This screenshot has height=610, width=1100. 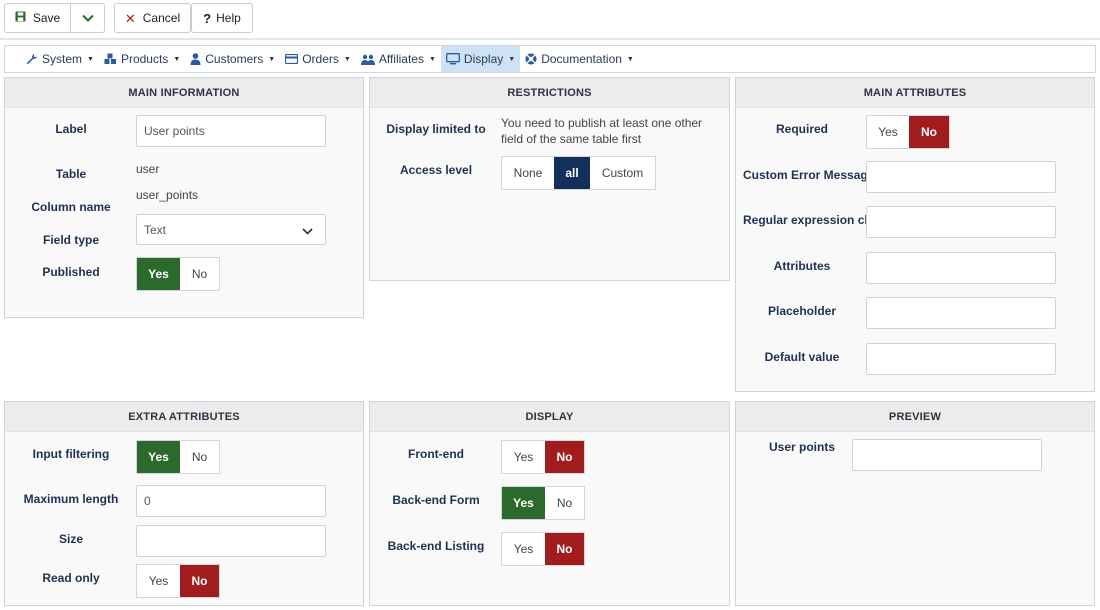 What do you see at coordinates (155, 229) in the screenshot?
I see `field-type-selected: Text` at bounding box center [155, 229].